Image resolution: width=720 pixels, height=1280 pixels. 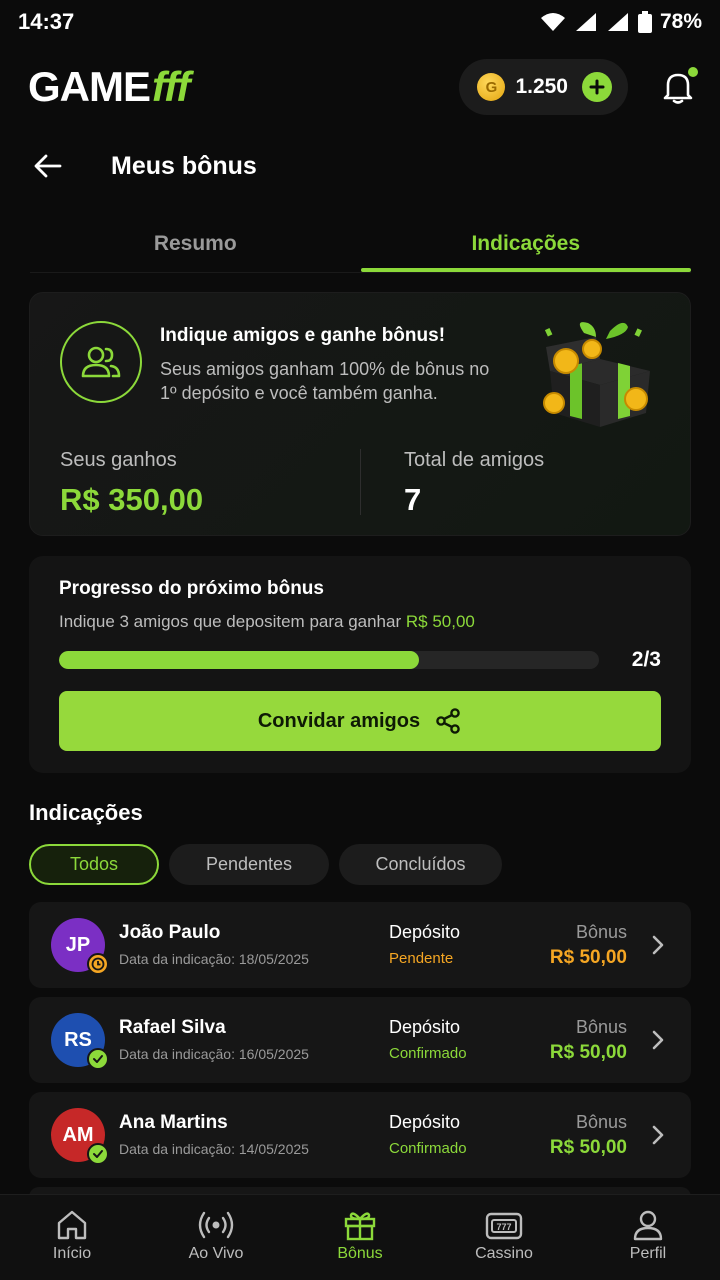 What do you see at coordinates (552, 22) in the screenshot?
I see `wifi-icon` at bounding box center [552, 22].